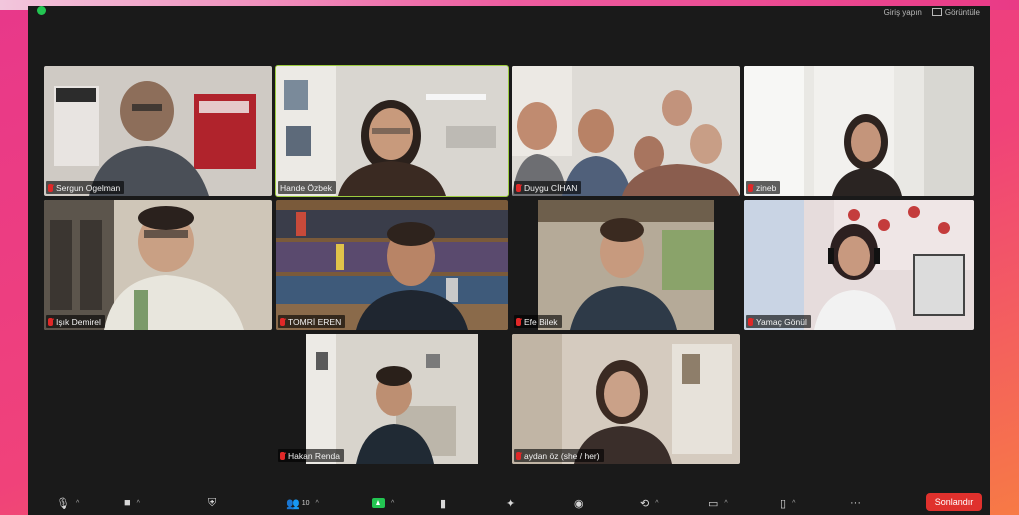 The image size is (1019, 515). Describe the element at coordinates (541, 321) in the screenshot. I see `participant-name: Efe Bilek` at that location.